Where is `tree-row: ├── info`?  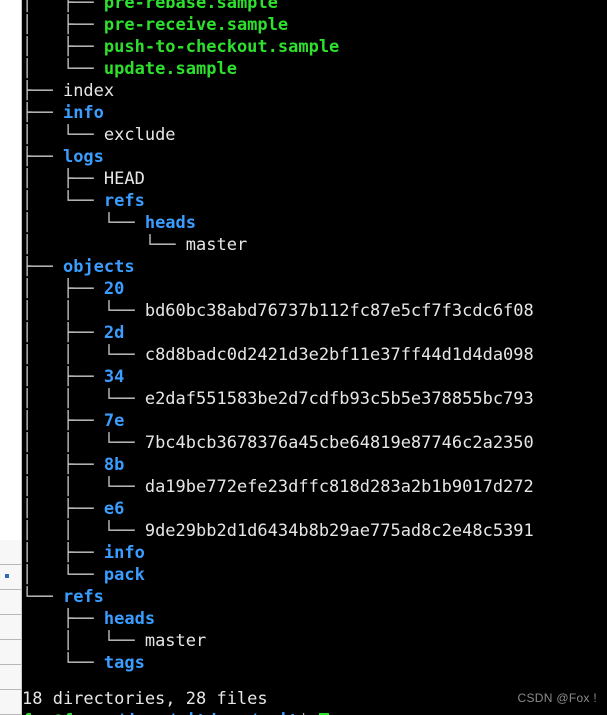
tree-row: ├── info is located at coordinates (314, 113).